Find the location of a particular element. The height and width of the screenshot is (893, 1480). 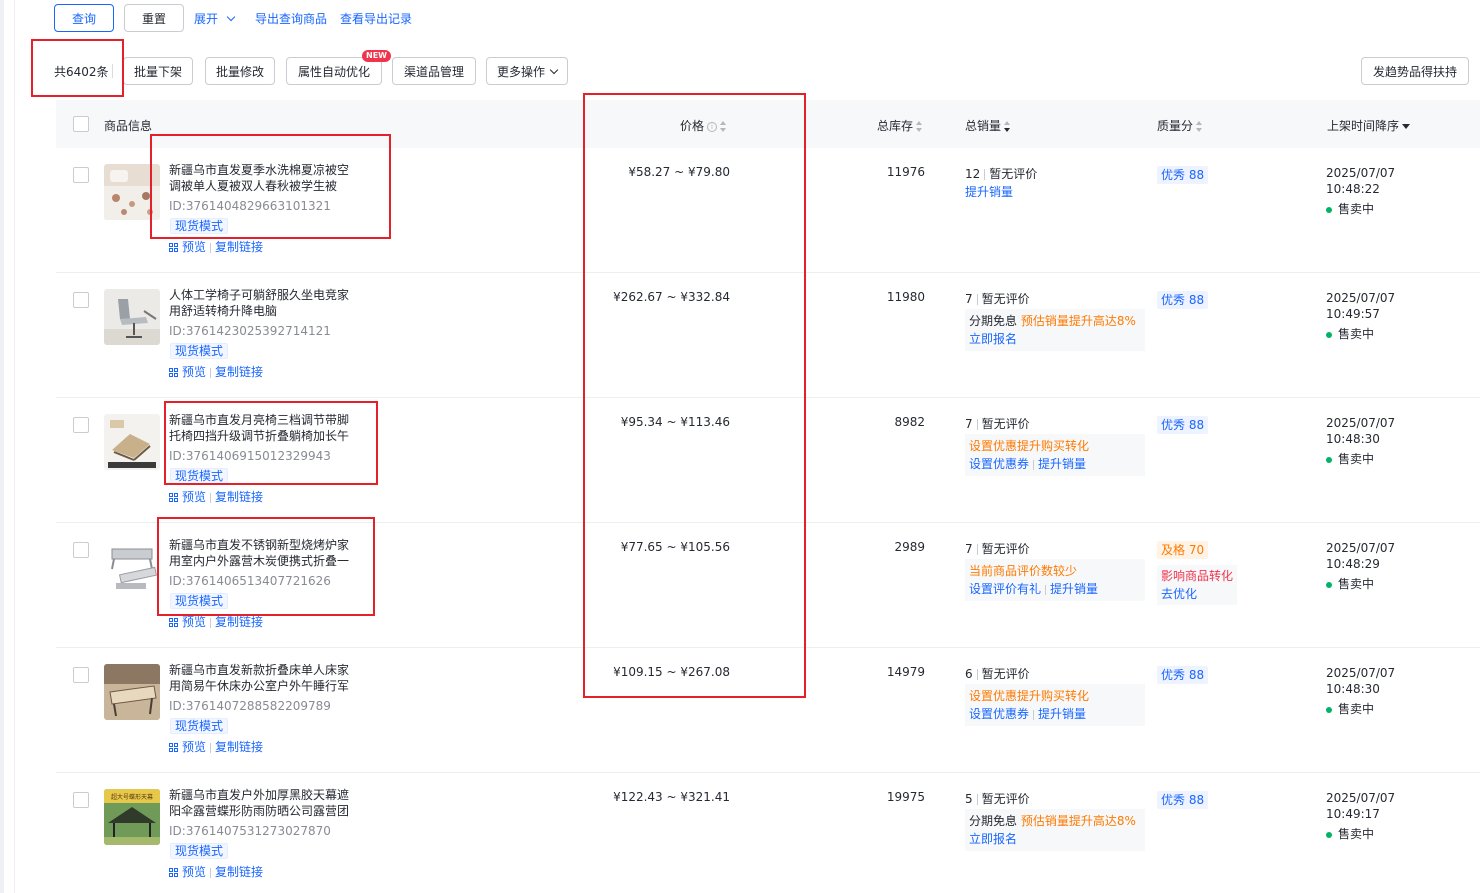

col-sales: 总销量 is located at coordinates (988, 125).